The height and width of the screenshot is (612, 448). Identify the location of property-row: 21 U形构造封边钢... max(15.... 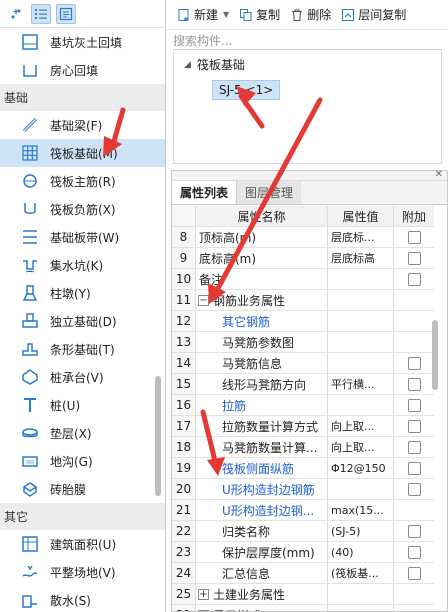
(303, 510).